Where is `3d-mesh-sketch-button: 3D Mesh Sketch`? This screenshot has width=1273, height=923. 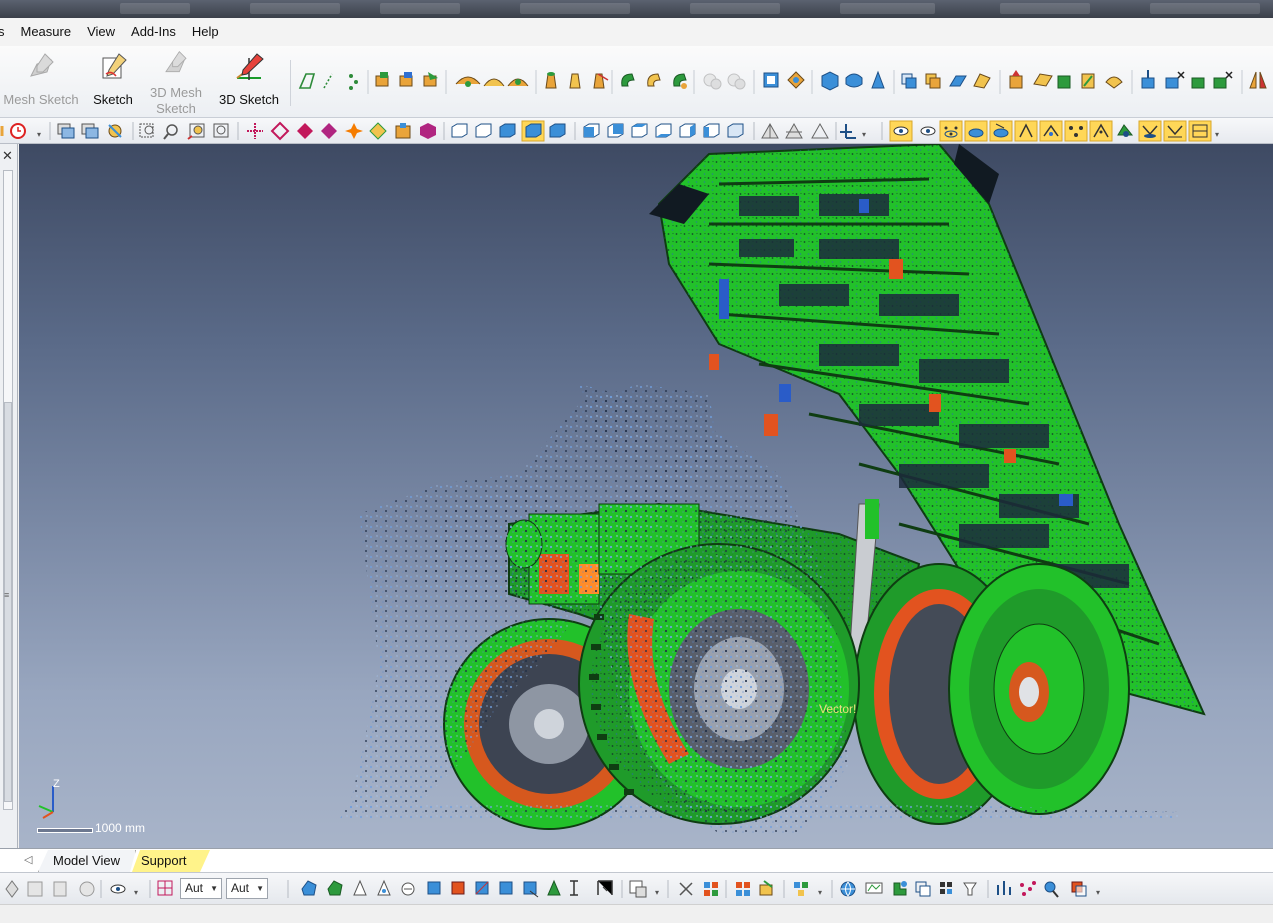
3d-mesh-sketch-button: 3D Mesh Sketch is located at coordinates (176, 83).